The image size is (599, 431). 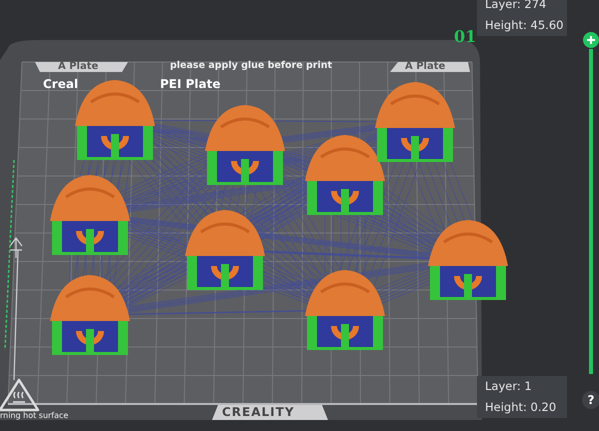 I want to click on axis-guide-icon, so click(x=16, y=309).